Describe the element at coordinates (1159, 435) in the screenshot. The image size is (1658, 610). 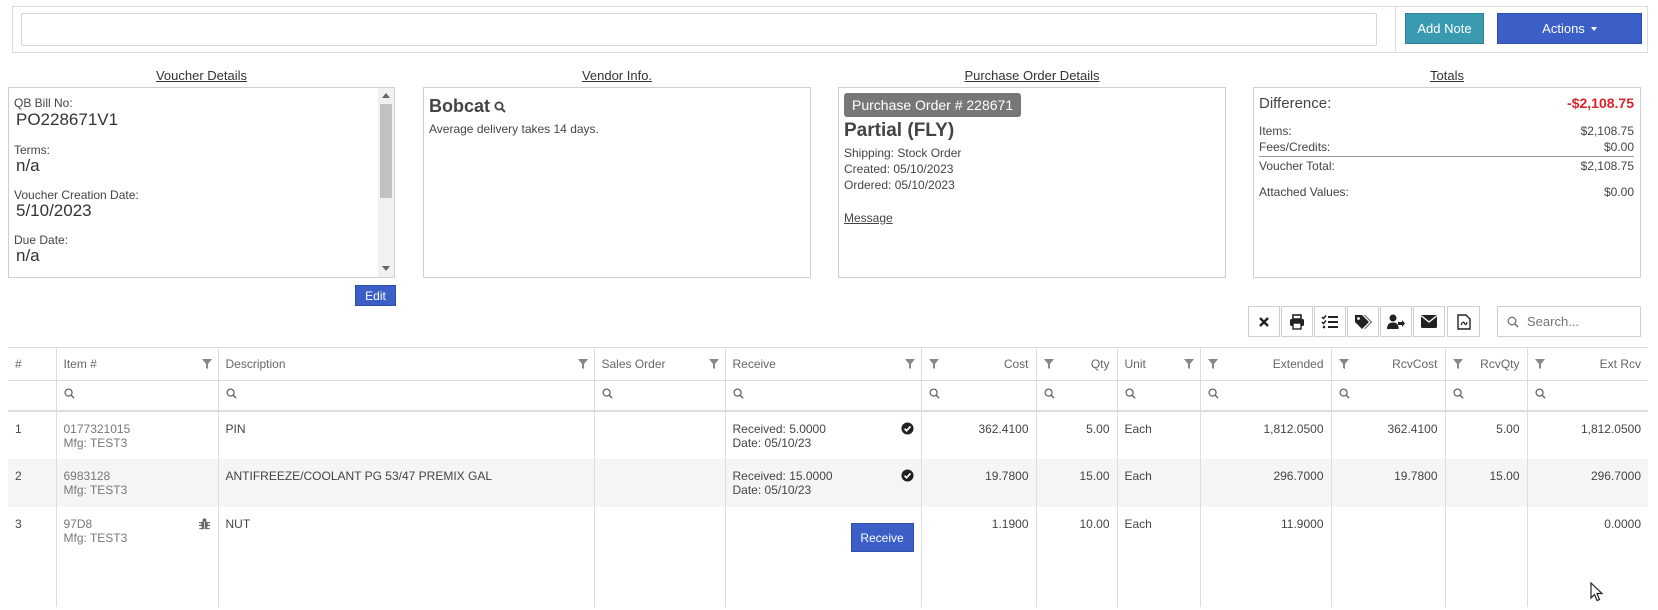
I see `unit-cell: Each` at that location.